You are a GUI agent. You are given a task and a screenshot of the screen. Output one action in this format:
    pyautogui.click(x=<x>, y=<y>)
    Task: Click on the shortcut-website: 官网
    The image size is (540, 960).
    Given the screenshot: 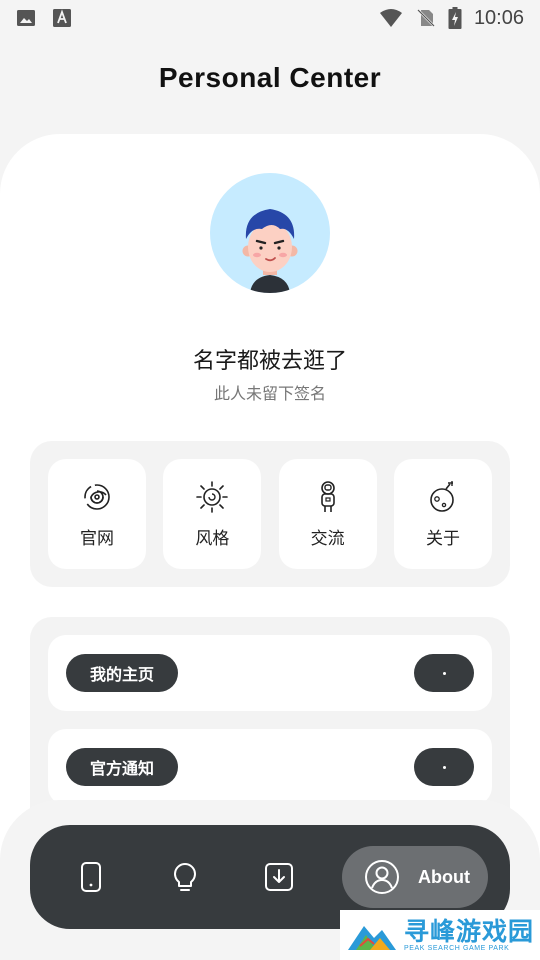 What is the action you would take?
    pyautogui.click(x=97, y=514)
    